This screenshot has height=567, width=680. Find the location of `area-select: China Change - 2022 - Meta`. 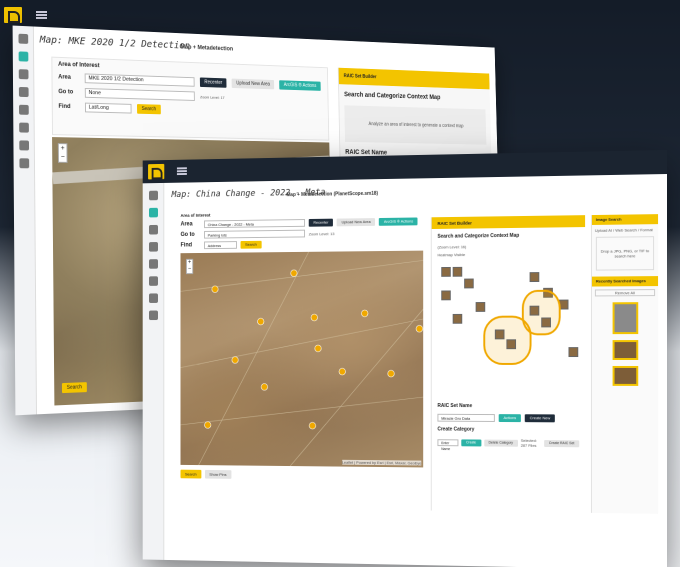

area-select: China Change - 2022 - Meta is located at coordinates (255, 224).